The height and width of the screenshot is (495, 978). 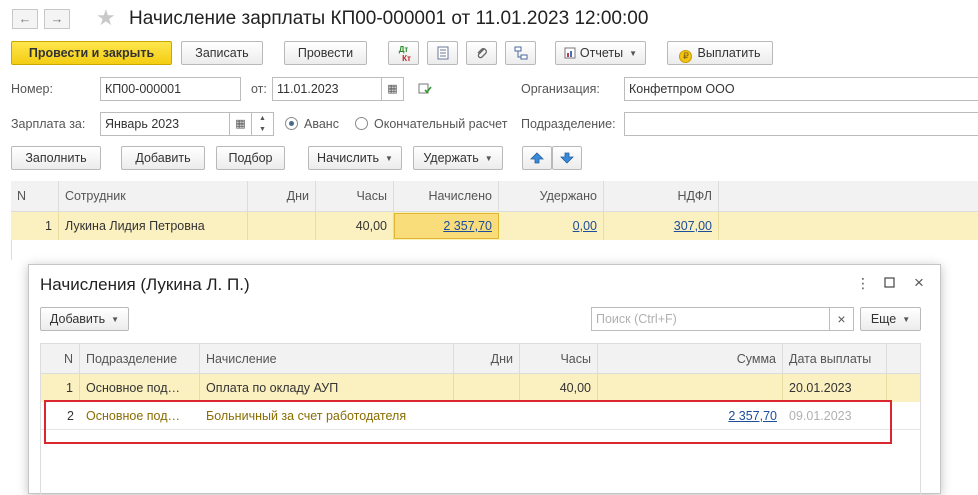 I want to click on move-up-button, so click(x=537, y=158).